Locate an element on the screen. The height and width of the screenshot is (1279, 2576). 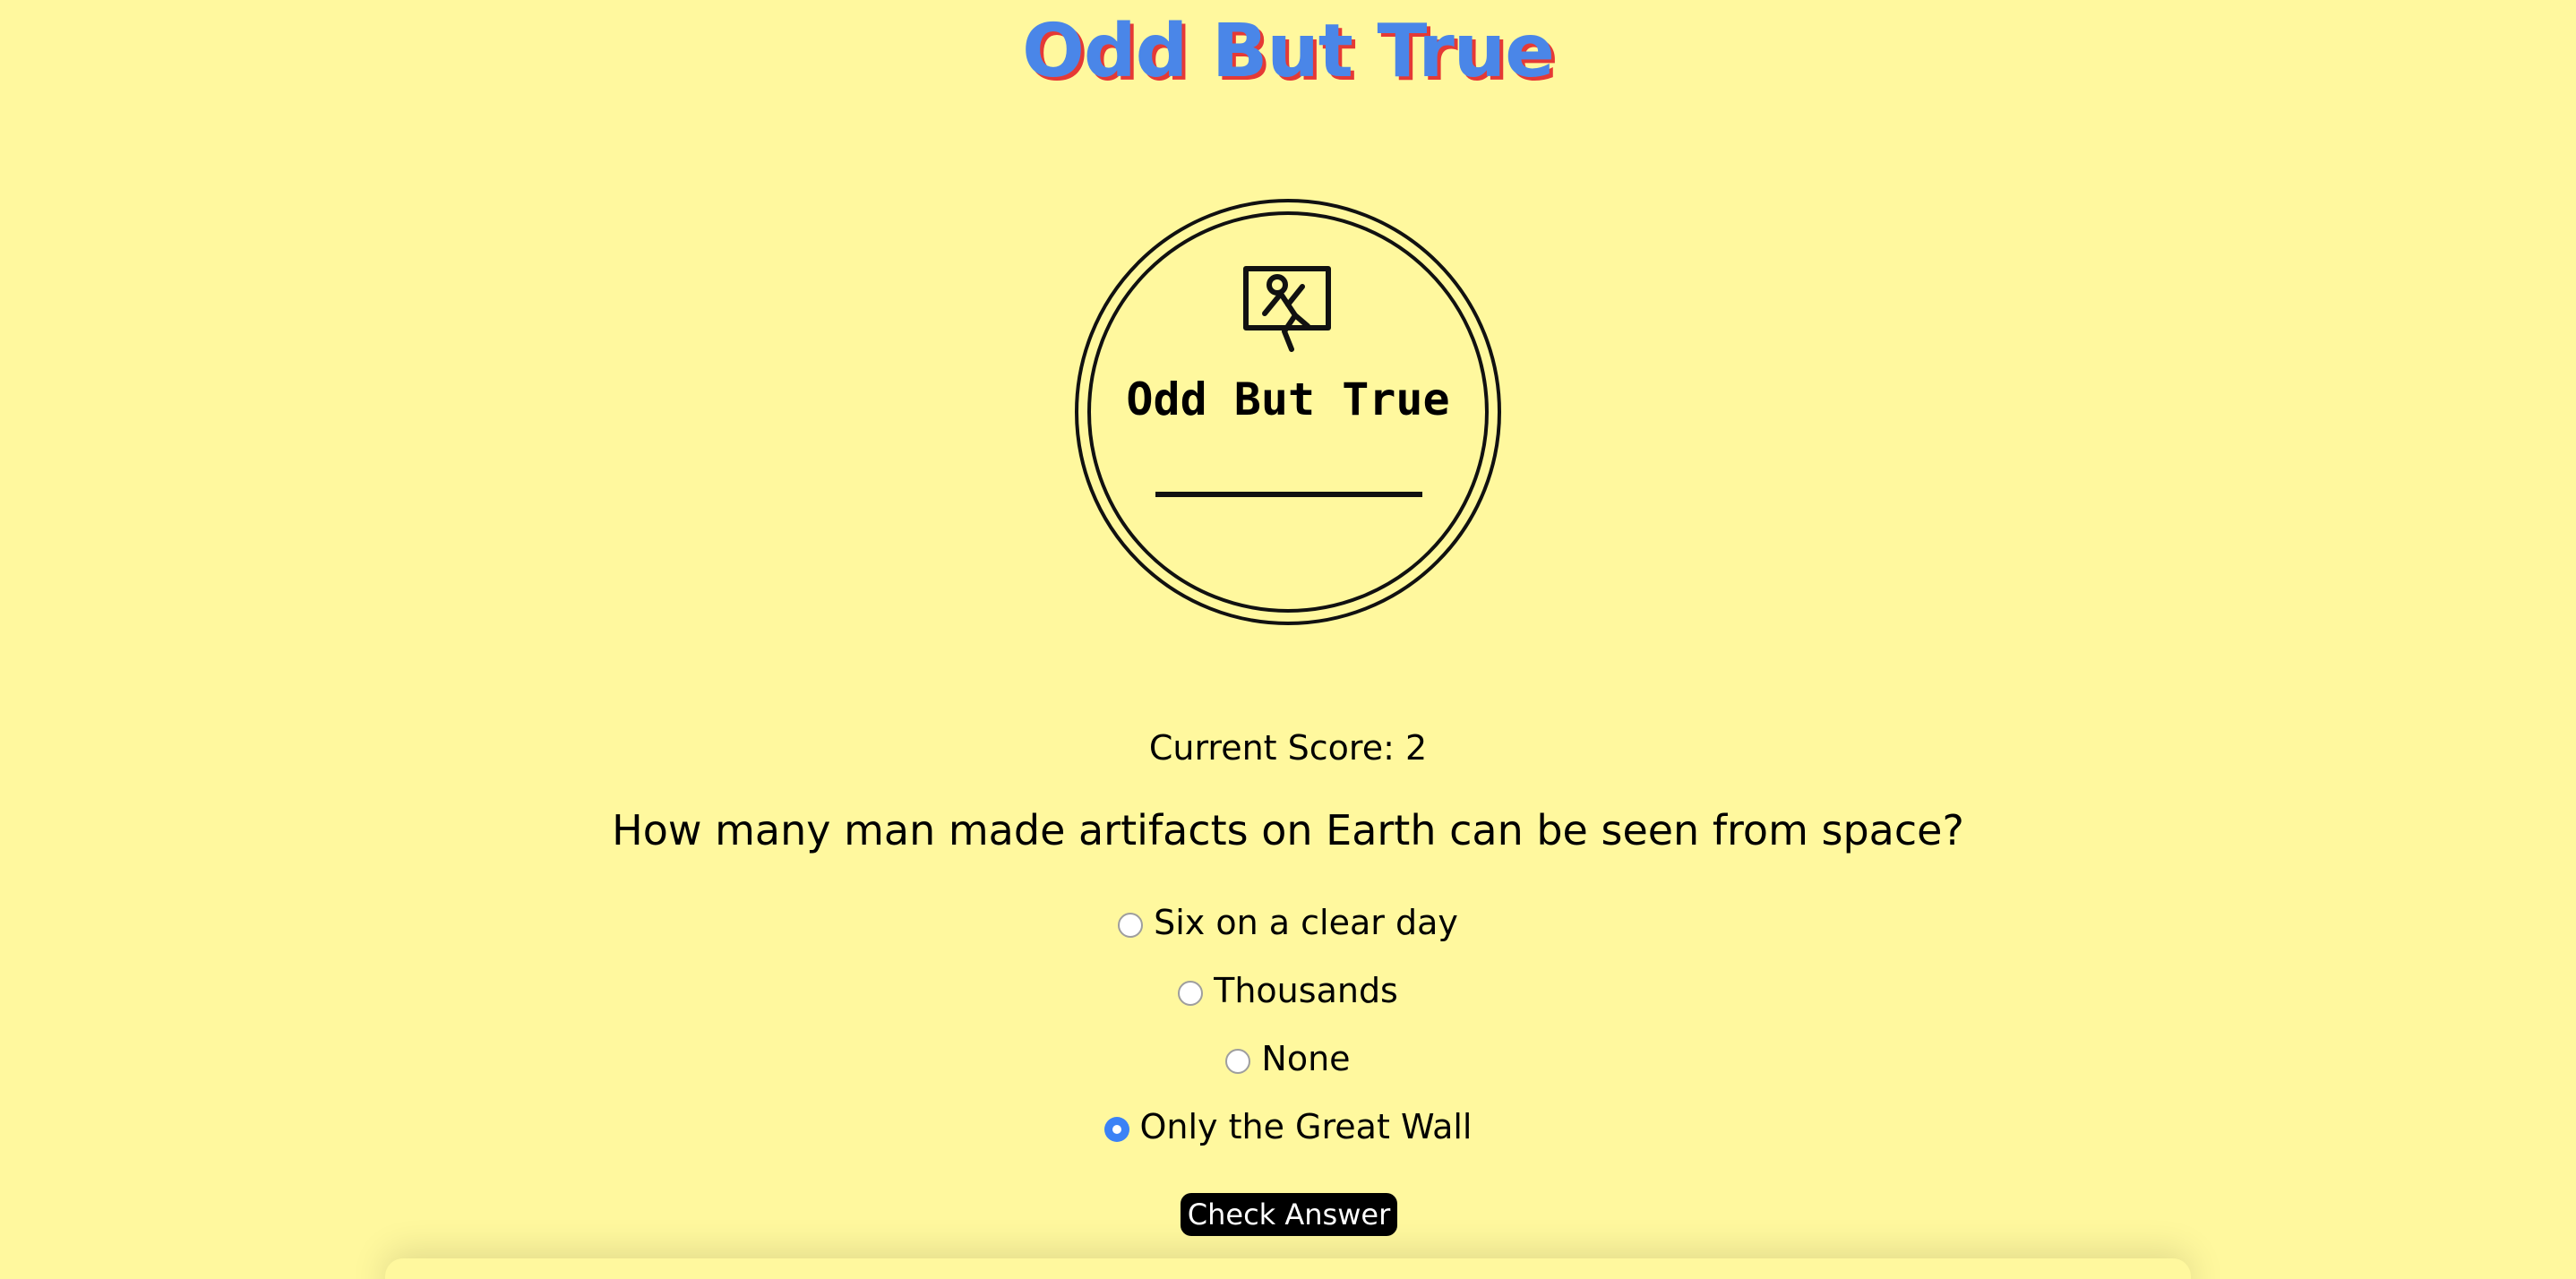
answer-option: Only the Great Wall is located at coordinates (1288, 1127).